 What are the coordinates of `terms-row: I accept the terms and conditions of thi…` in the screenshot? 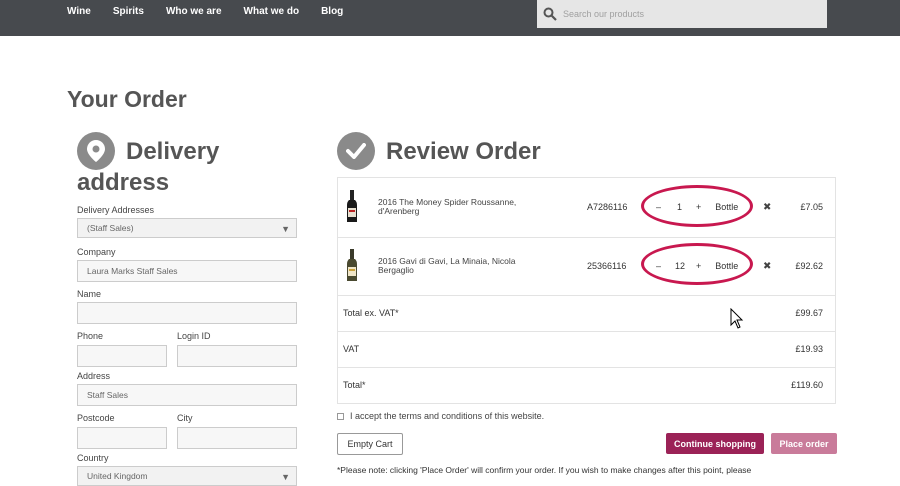 It's located at (440, 416).